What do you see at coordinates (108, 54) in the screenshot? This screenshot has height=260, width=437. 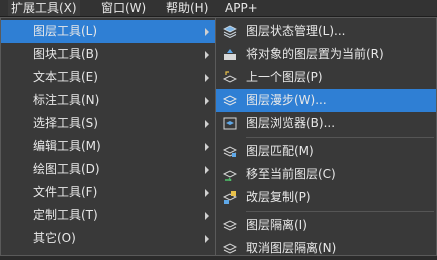 I see `menu-item-block-tools: 图块工具(B)` at bounding box center [108, 54].